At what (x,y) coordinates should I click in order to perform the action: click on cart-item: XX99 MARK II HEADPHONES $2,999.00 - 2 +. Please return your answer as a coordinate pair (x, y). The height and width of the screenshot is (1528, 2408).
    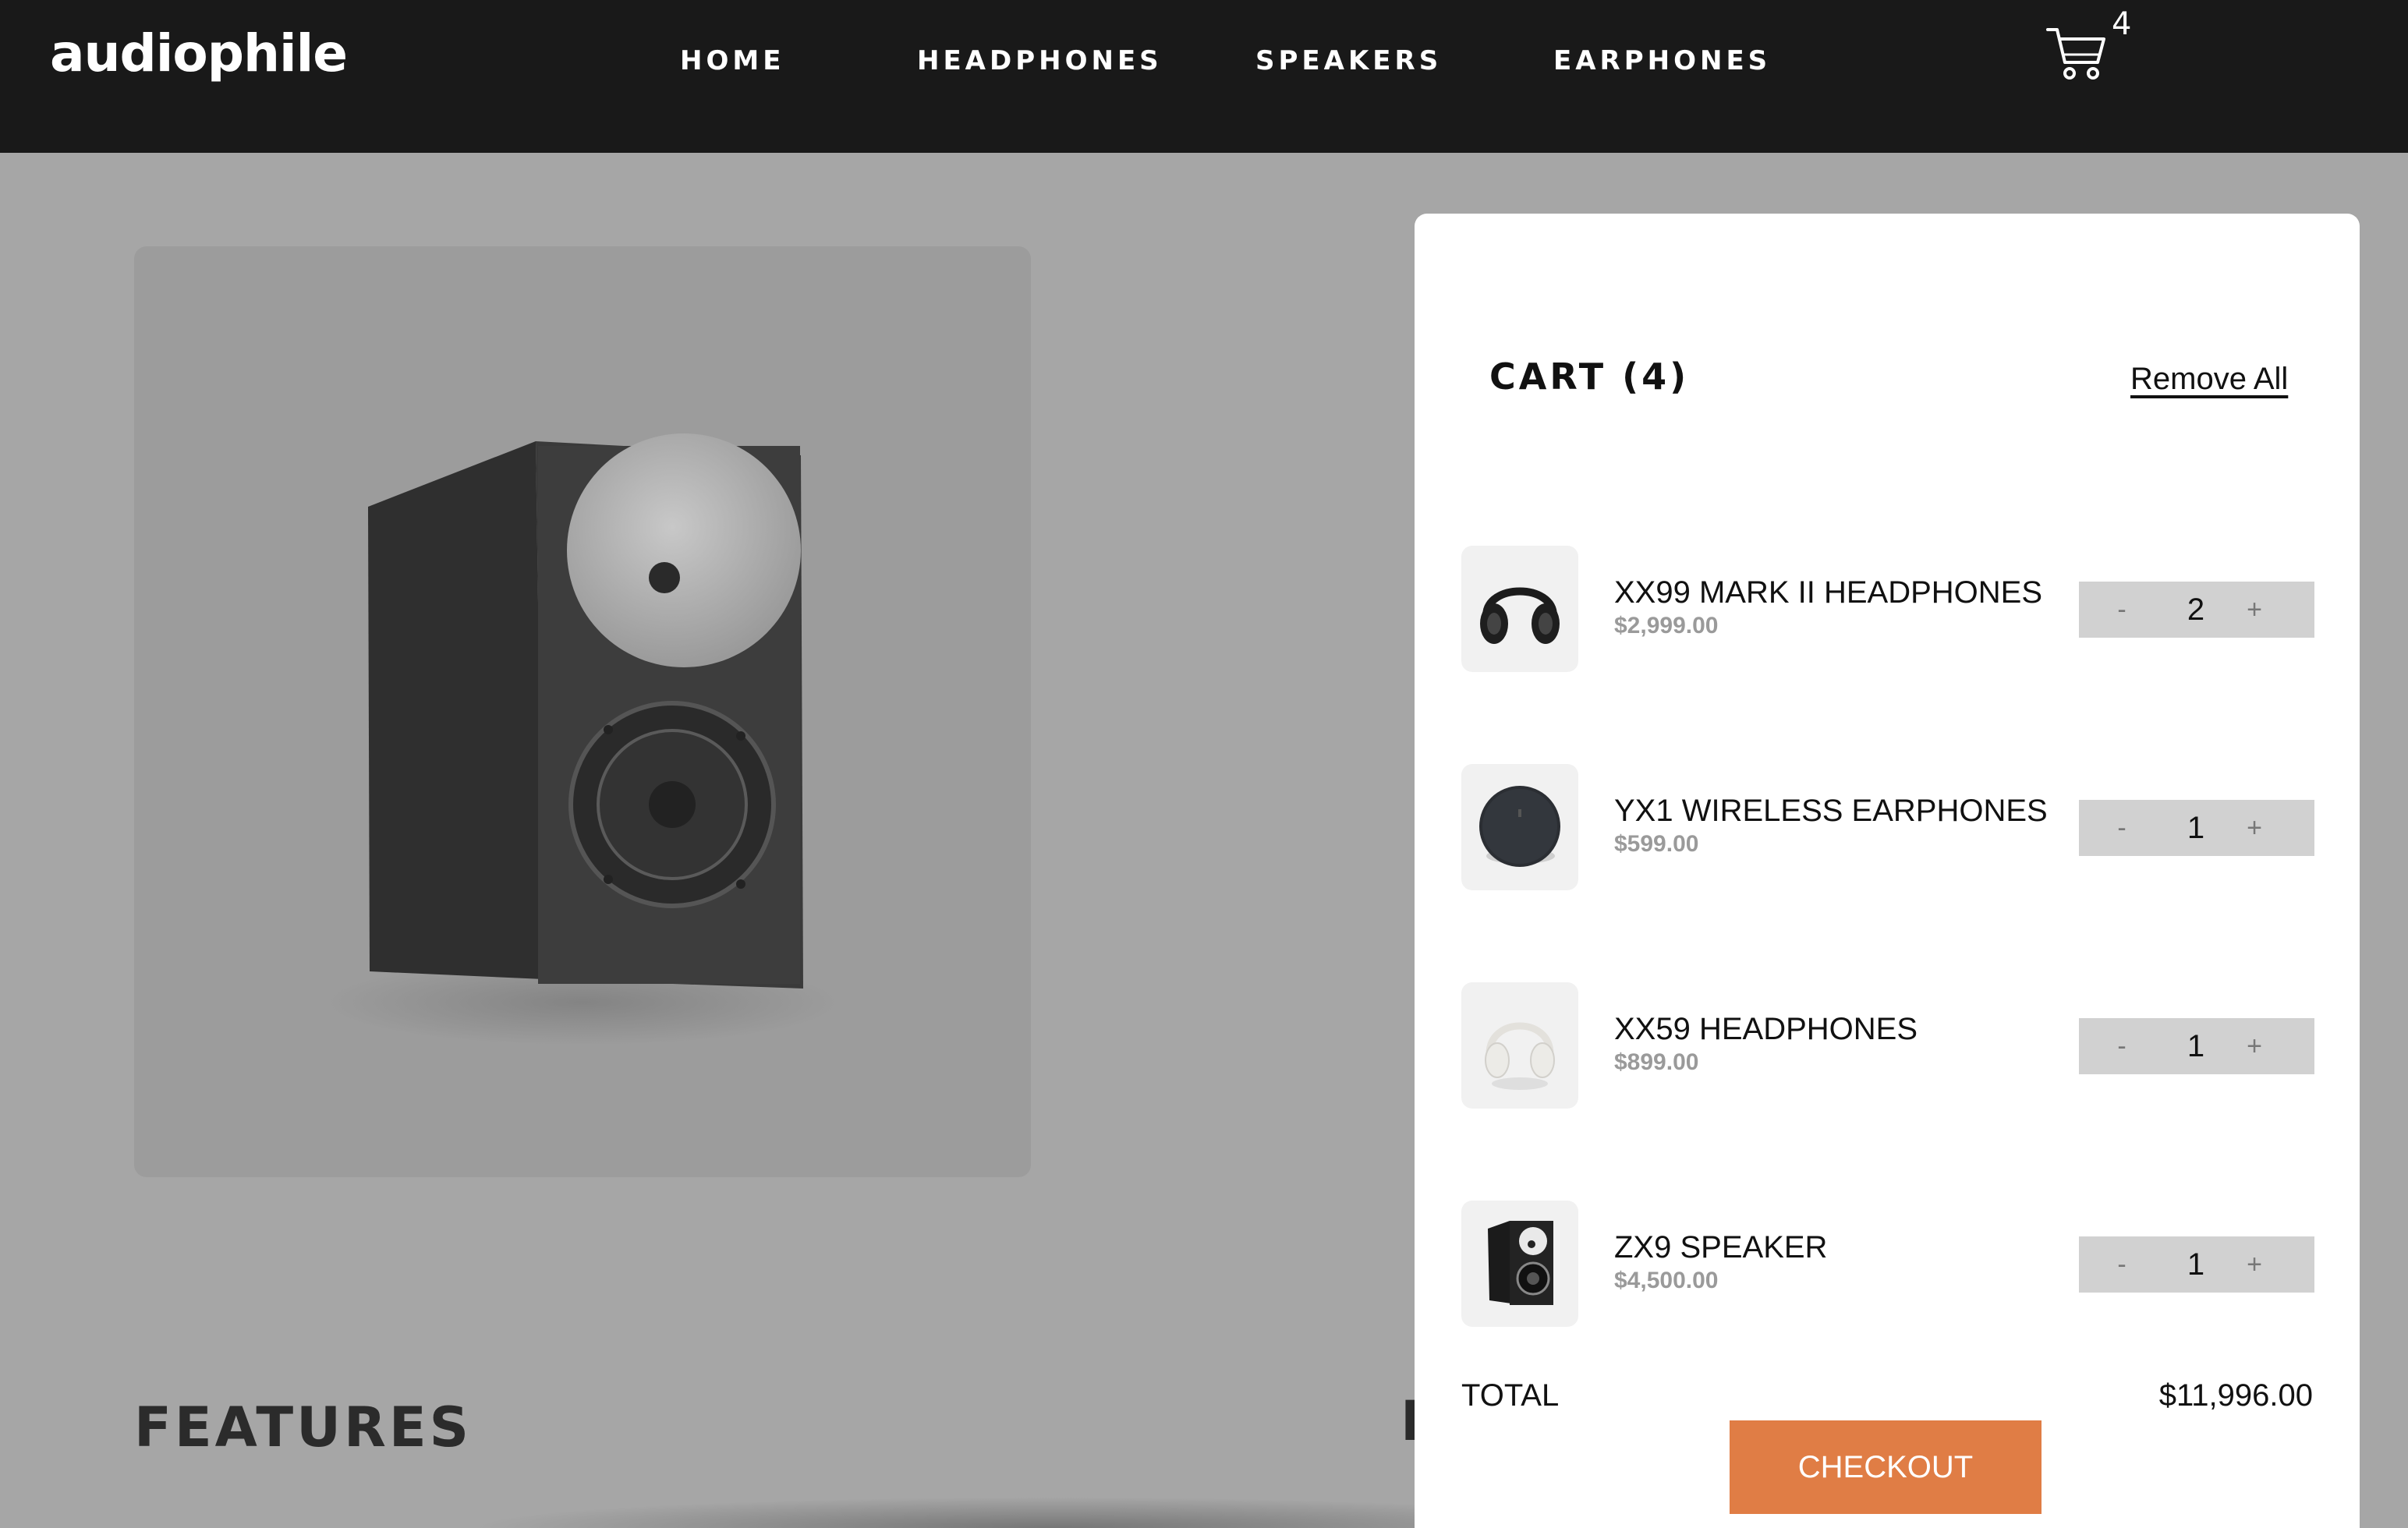
    Looking at the image, I should click on (1890, 609).